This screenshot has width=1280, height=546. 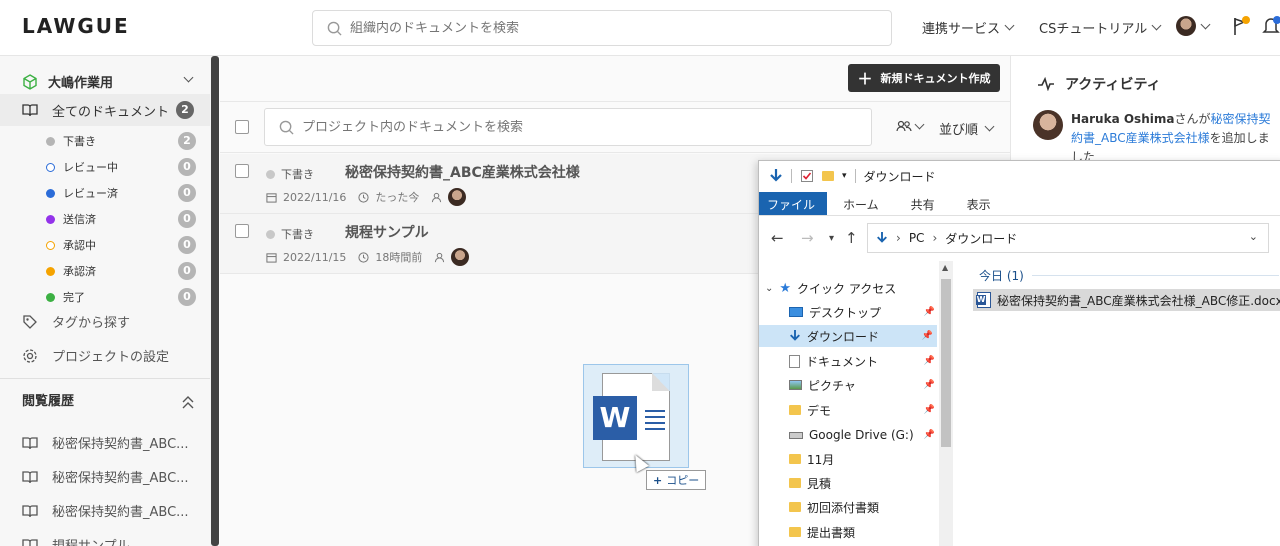 I want to click on tree-label: 見積, so click(x=819, y=483).